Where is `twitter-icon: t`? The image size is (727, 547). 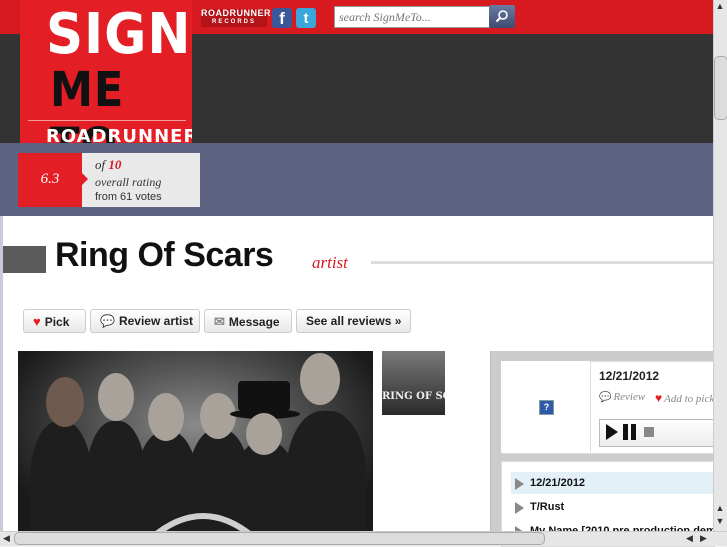
twitter-icon: t is located at coordinates (306, 18).